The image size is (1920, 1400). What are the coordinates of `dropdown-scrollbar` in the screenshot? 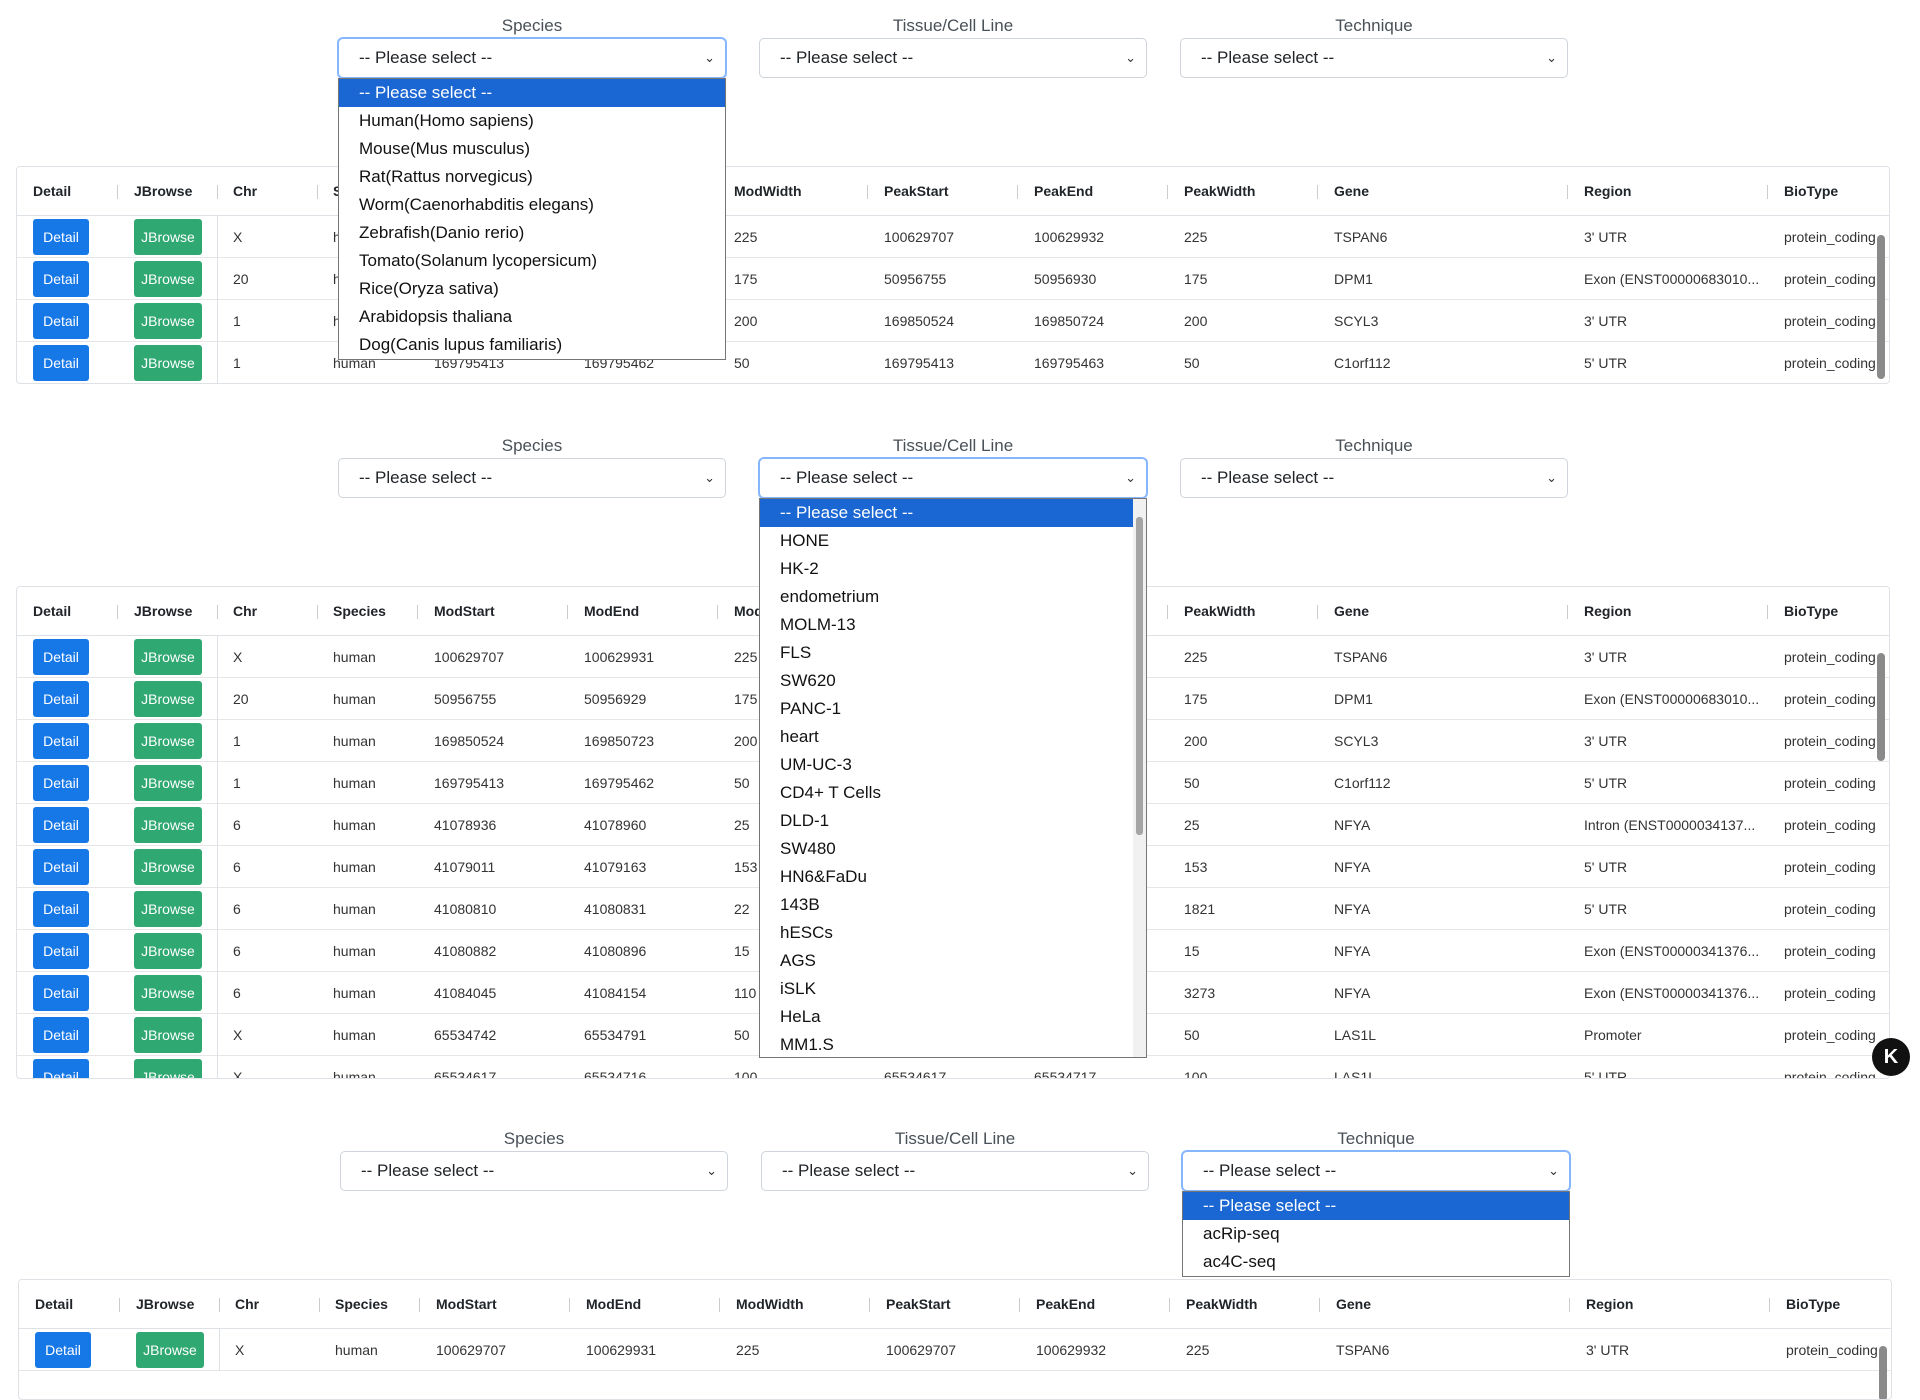 It's located at (1139, 778).